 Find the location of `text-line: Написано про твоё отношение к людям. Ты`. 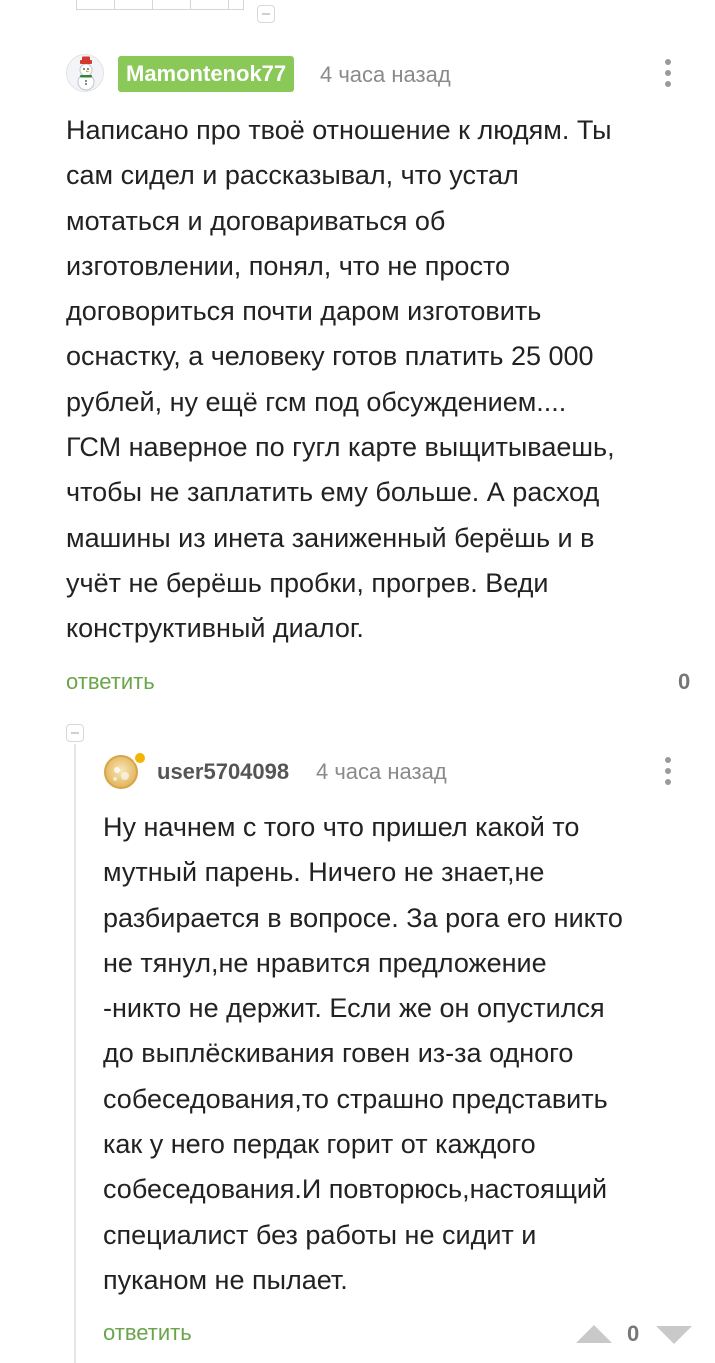

text-line: Написано про твоё отношение к людям. Ты is located at coordinates (339, 130).